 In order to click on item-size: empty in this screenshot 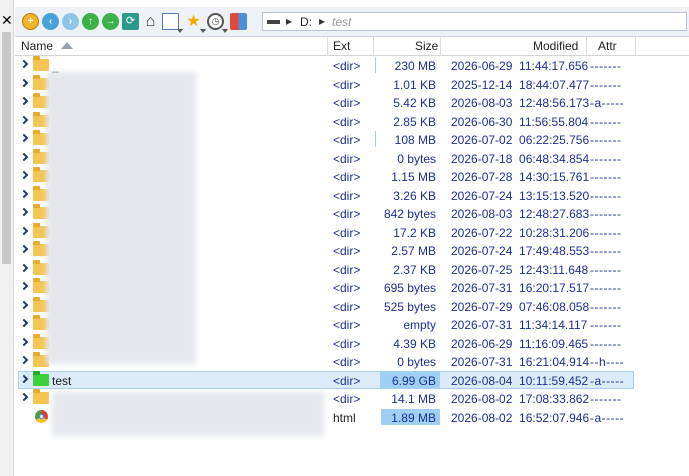, I will do `click(419, 325)`.